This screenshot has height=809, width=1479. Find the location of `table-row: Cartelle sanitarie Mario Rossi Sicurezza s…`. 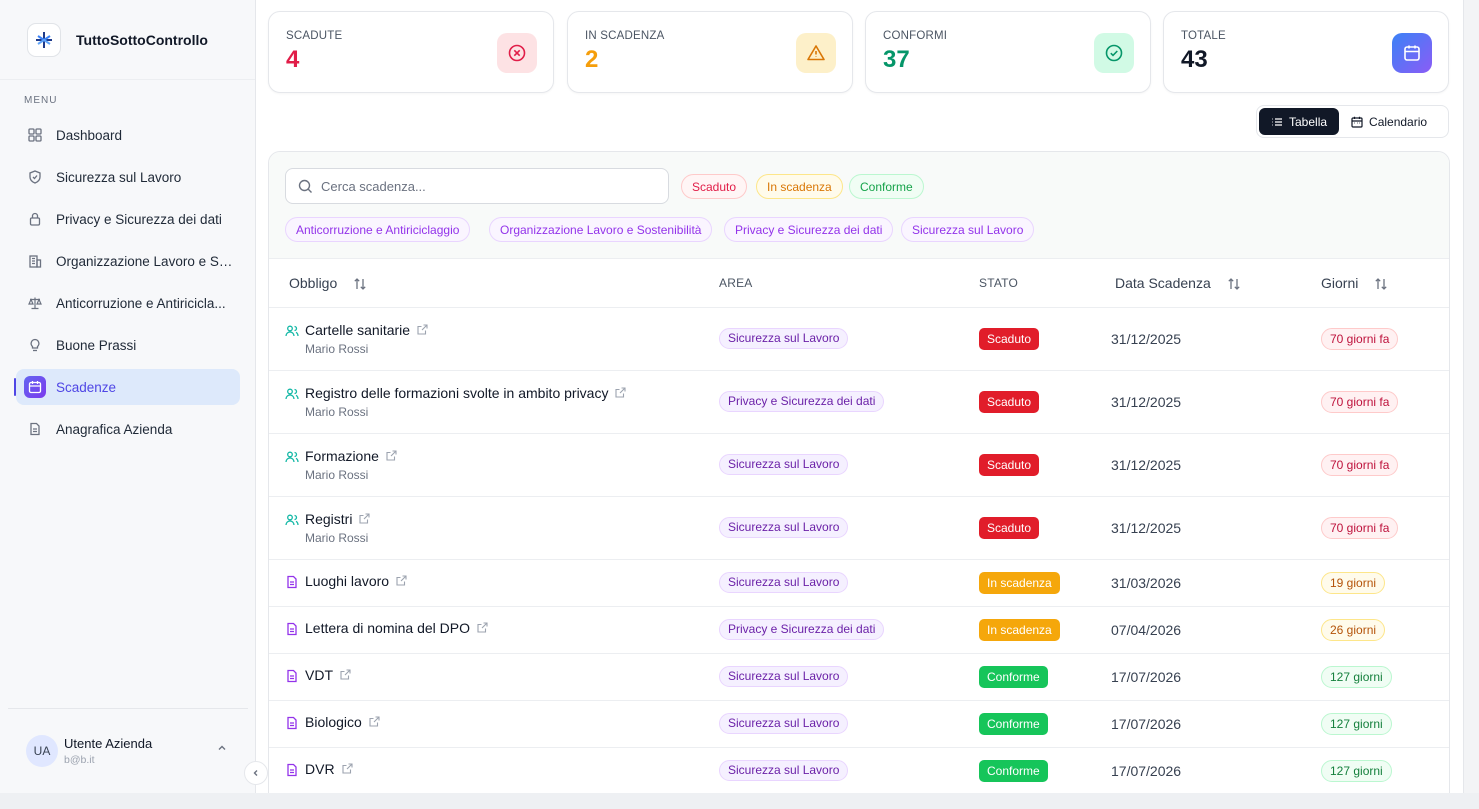

table-row: Cartelle sanitarie Mario Rossi Sicurezza s… is located at coordinates (859, 339).